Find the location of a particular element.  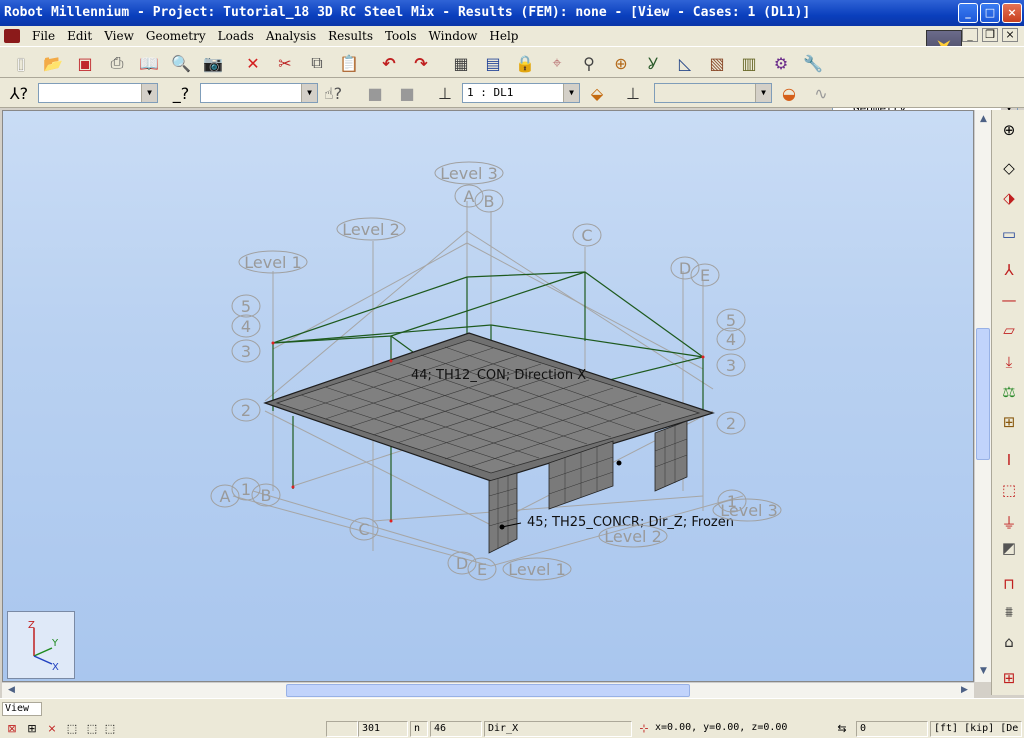

mode-icon: ◒ is located at coordinates (789, 93).